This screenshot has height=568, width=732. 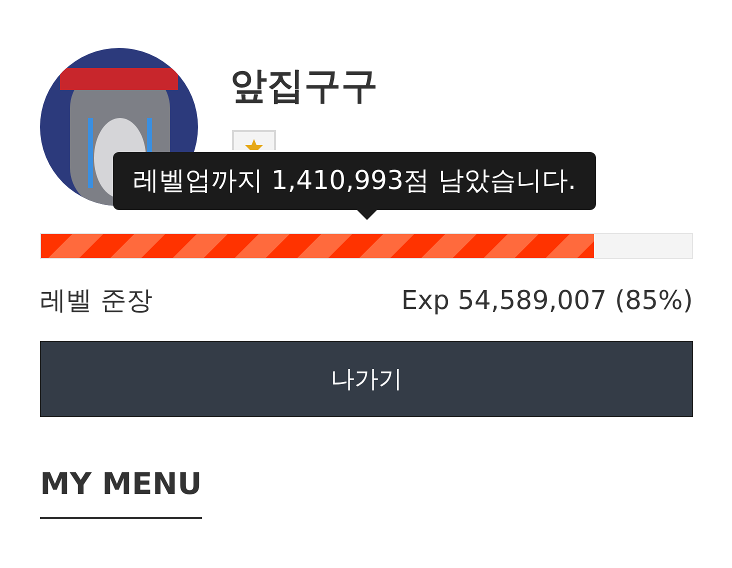 What do you see at coordinates (304, 86) in the screenshot?
I see `user-name: 앞집구구` at bounding box center [304, 86].